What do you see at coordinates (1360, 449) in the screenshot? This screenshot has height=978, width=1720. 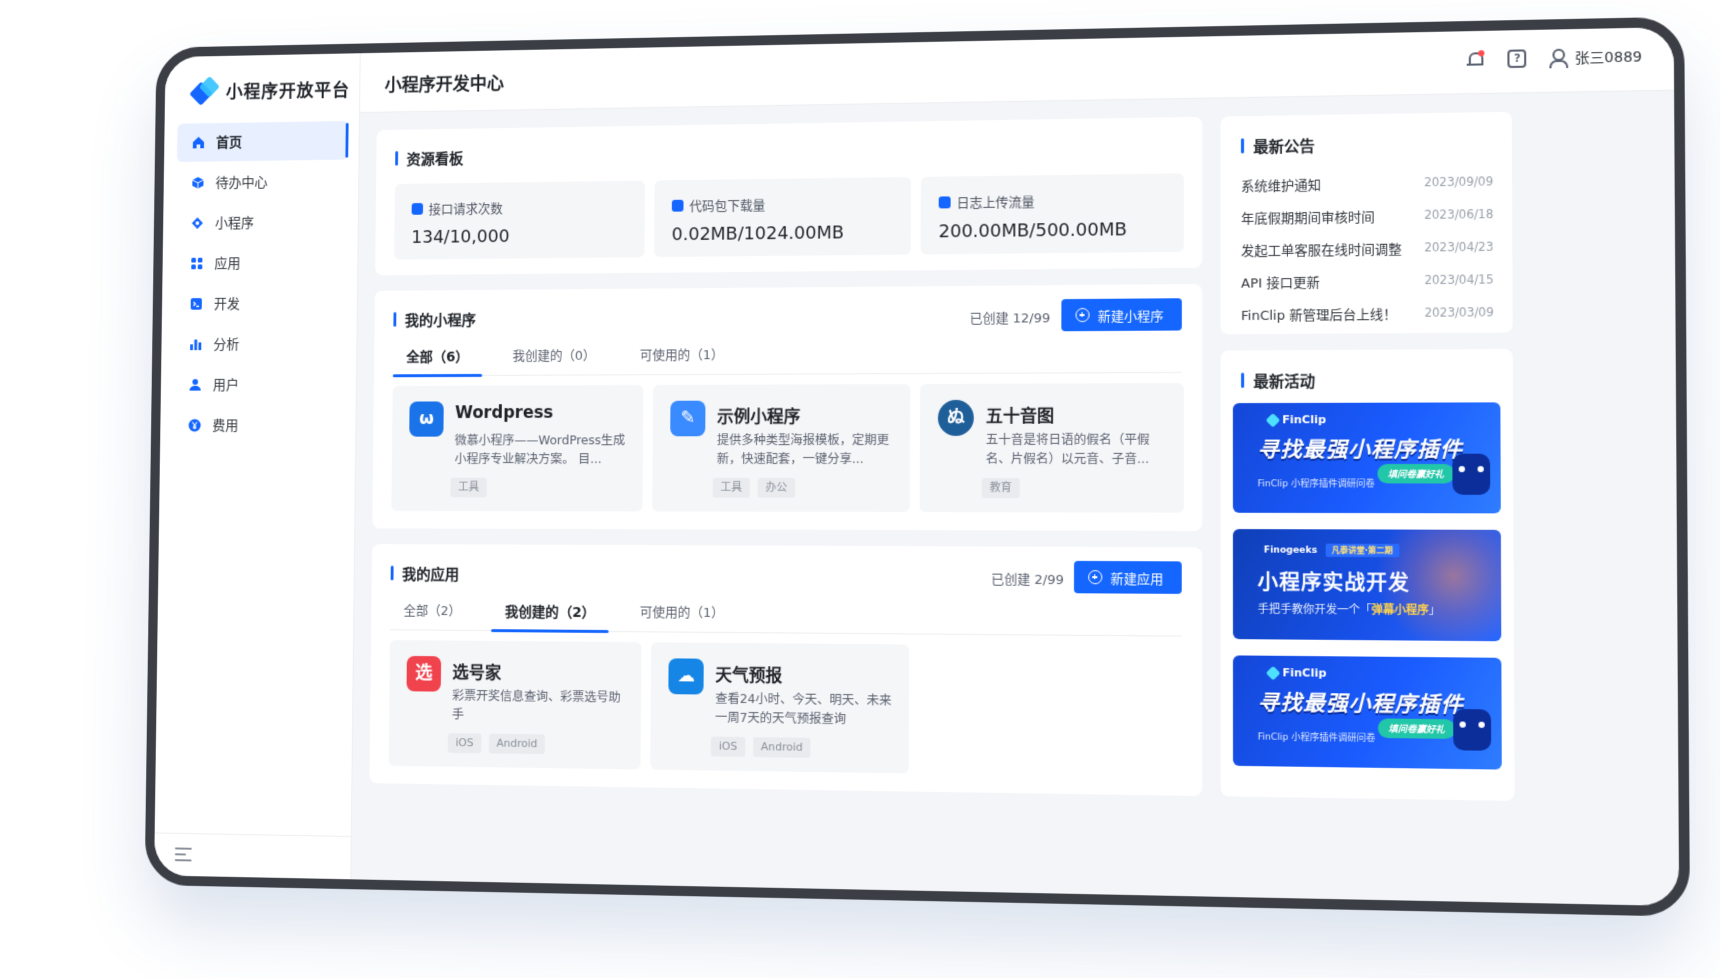 I see `banner-headline: 寻找最强小程序插件` at bounding box center [1360, 449].